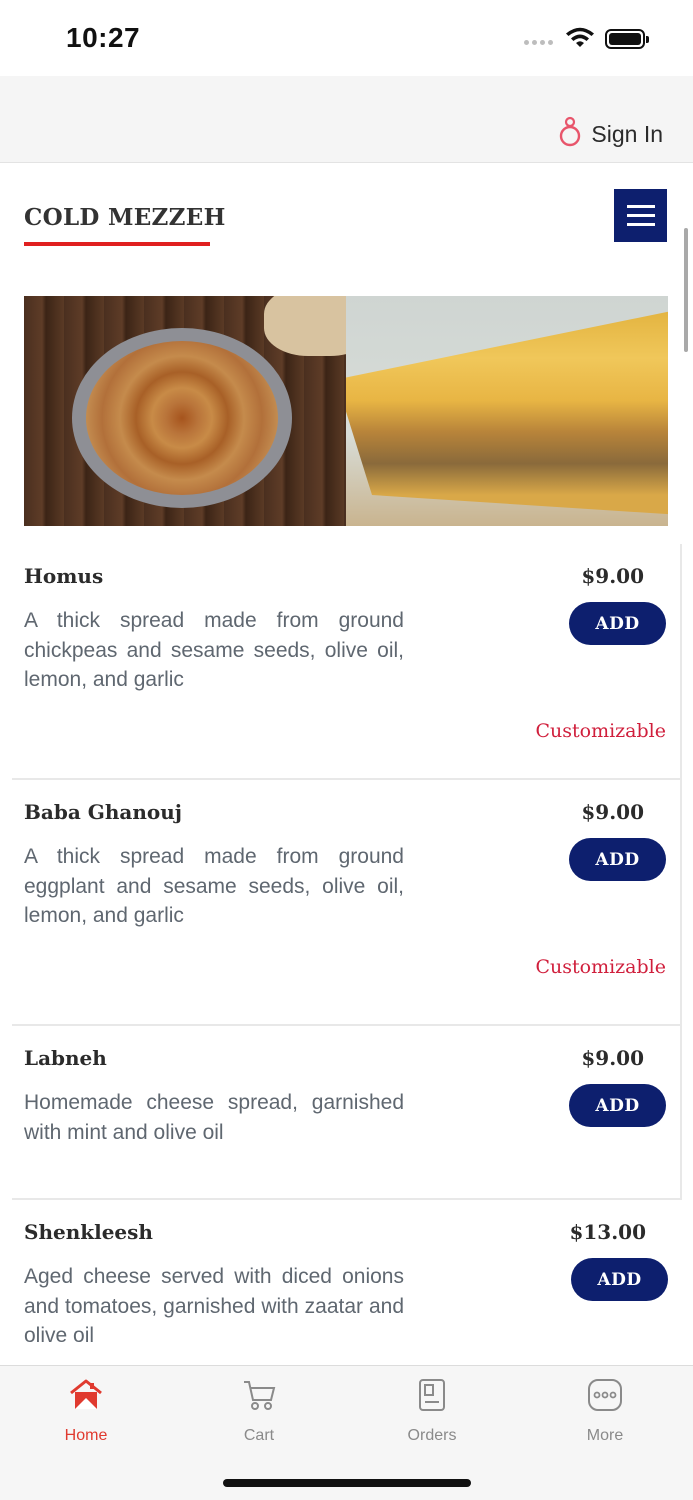 The height and width of the screenshot is (1500, 693). What do you see at coordinates (627, 39) in the screenshot?
I see `battery-icon` at bounding box center [627, 39].